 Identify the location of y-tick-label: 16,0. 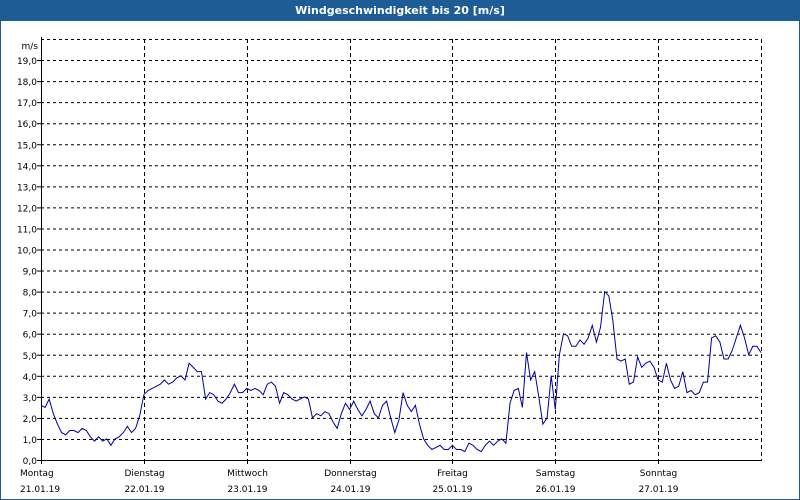
(27, 125).